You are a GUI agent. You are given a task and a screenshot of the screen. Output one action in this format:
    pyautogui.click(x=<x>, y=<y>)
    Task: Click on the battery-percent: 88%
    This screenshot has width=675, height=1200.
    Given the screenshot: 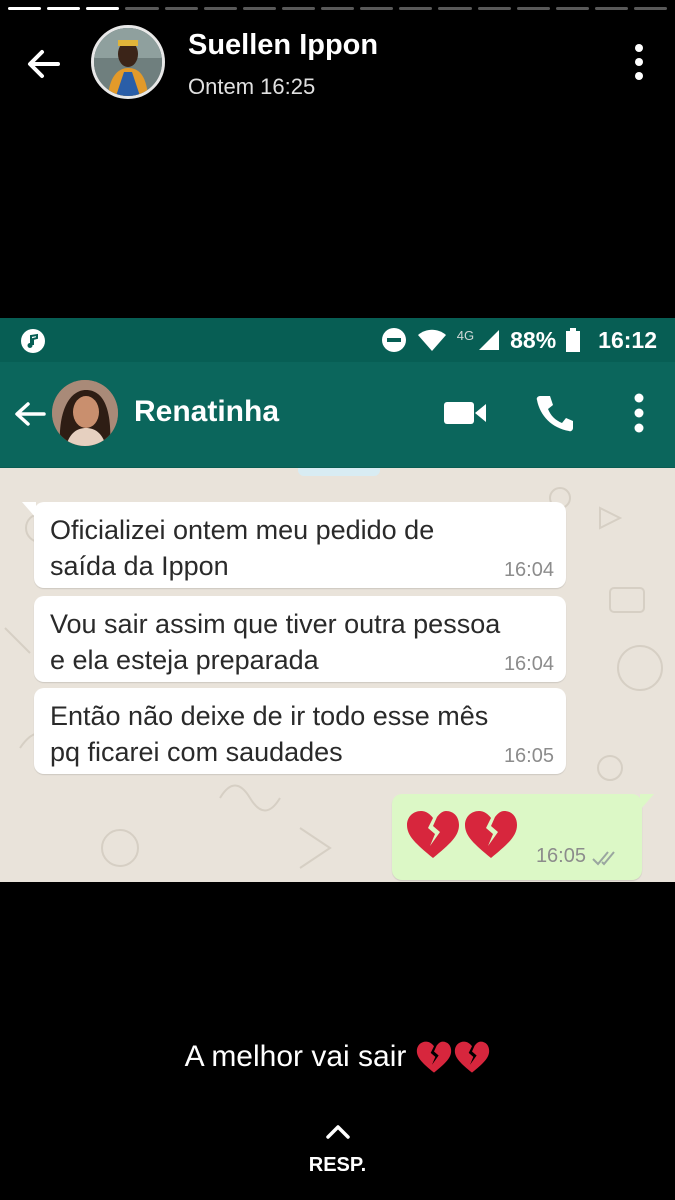 What is the action you would take?
    pyautogui.click(x=533, y=339)
    